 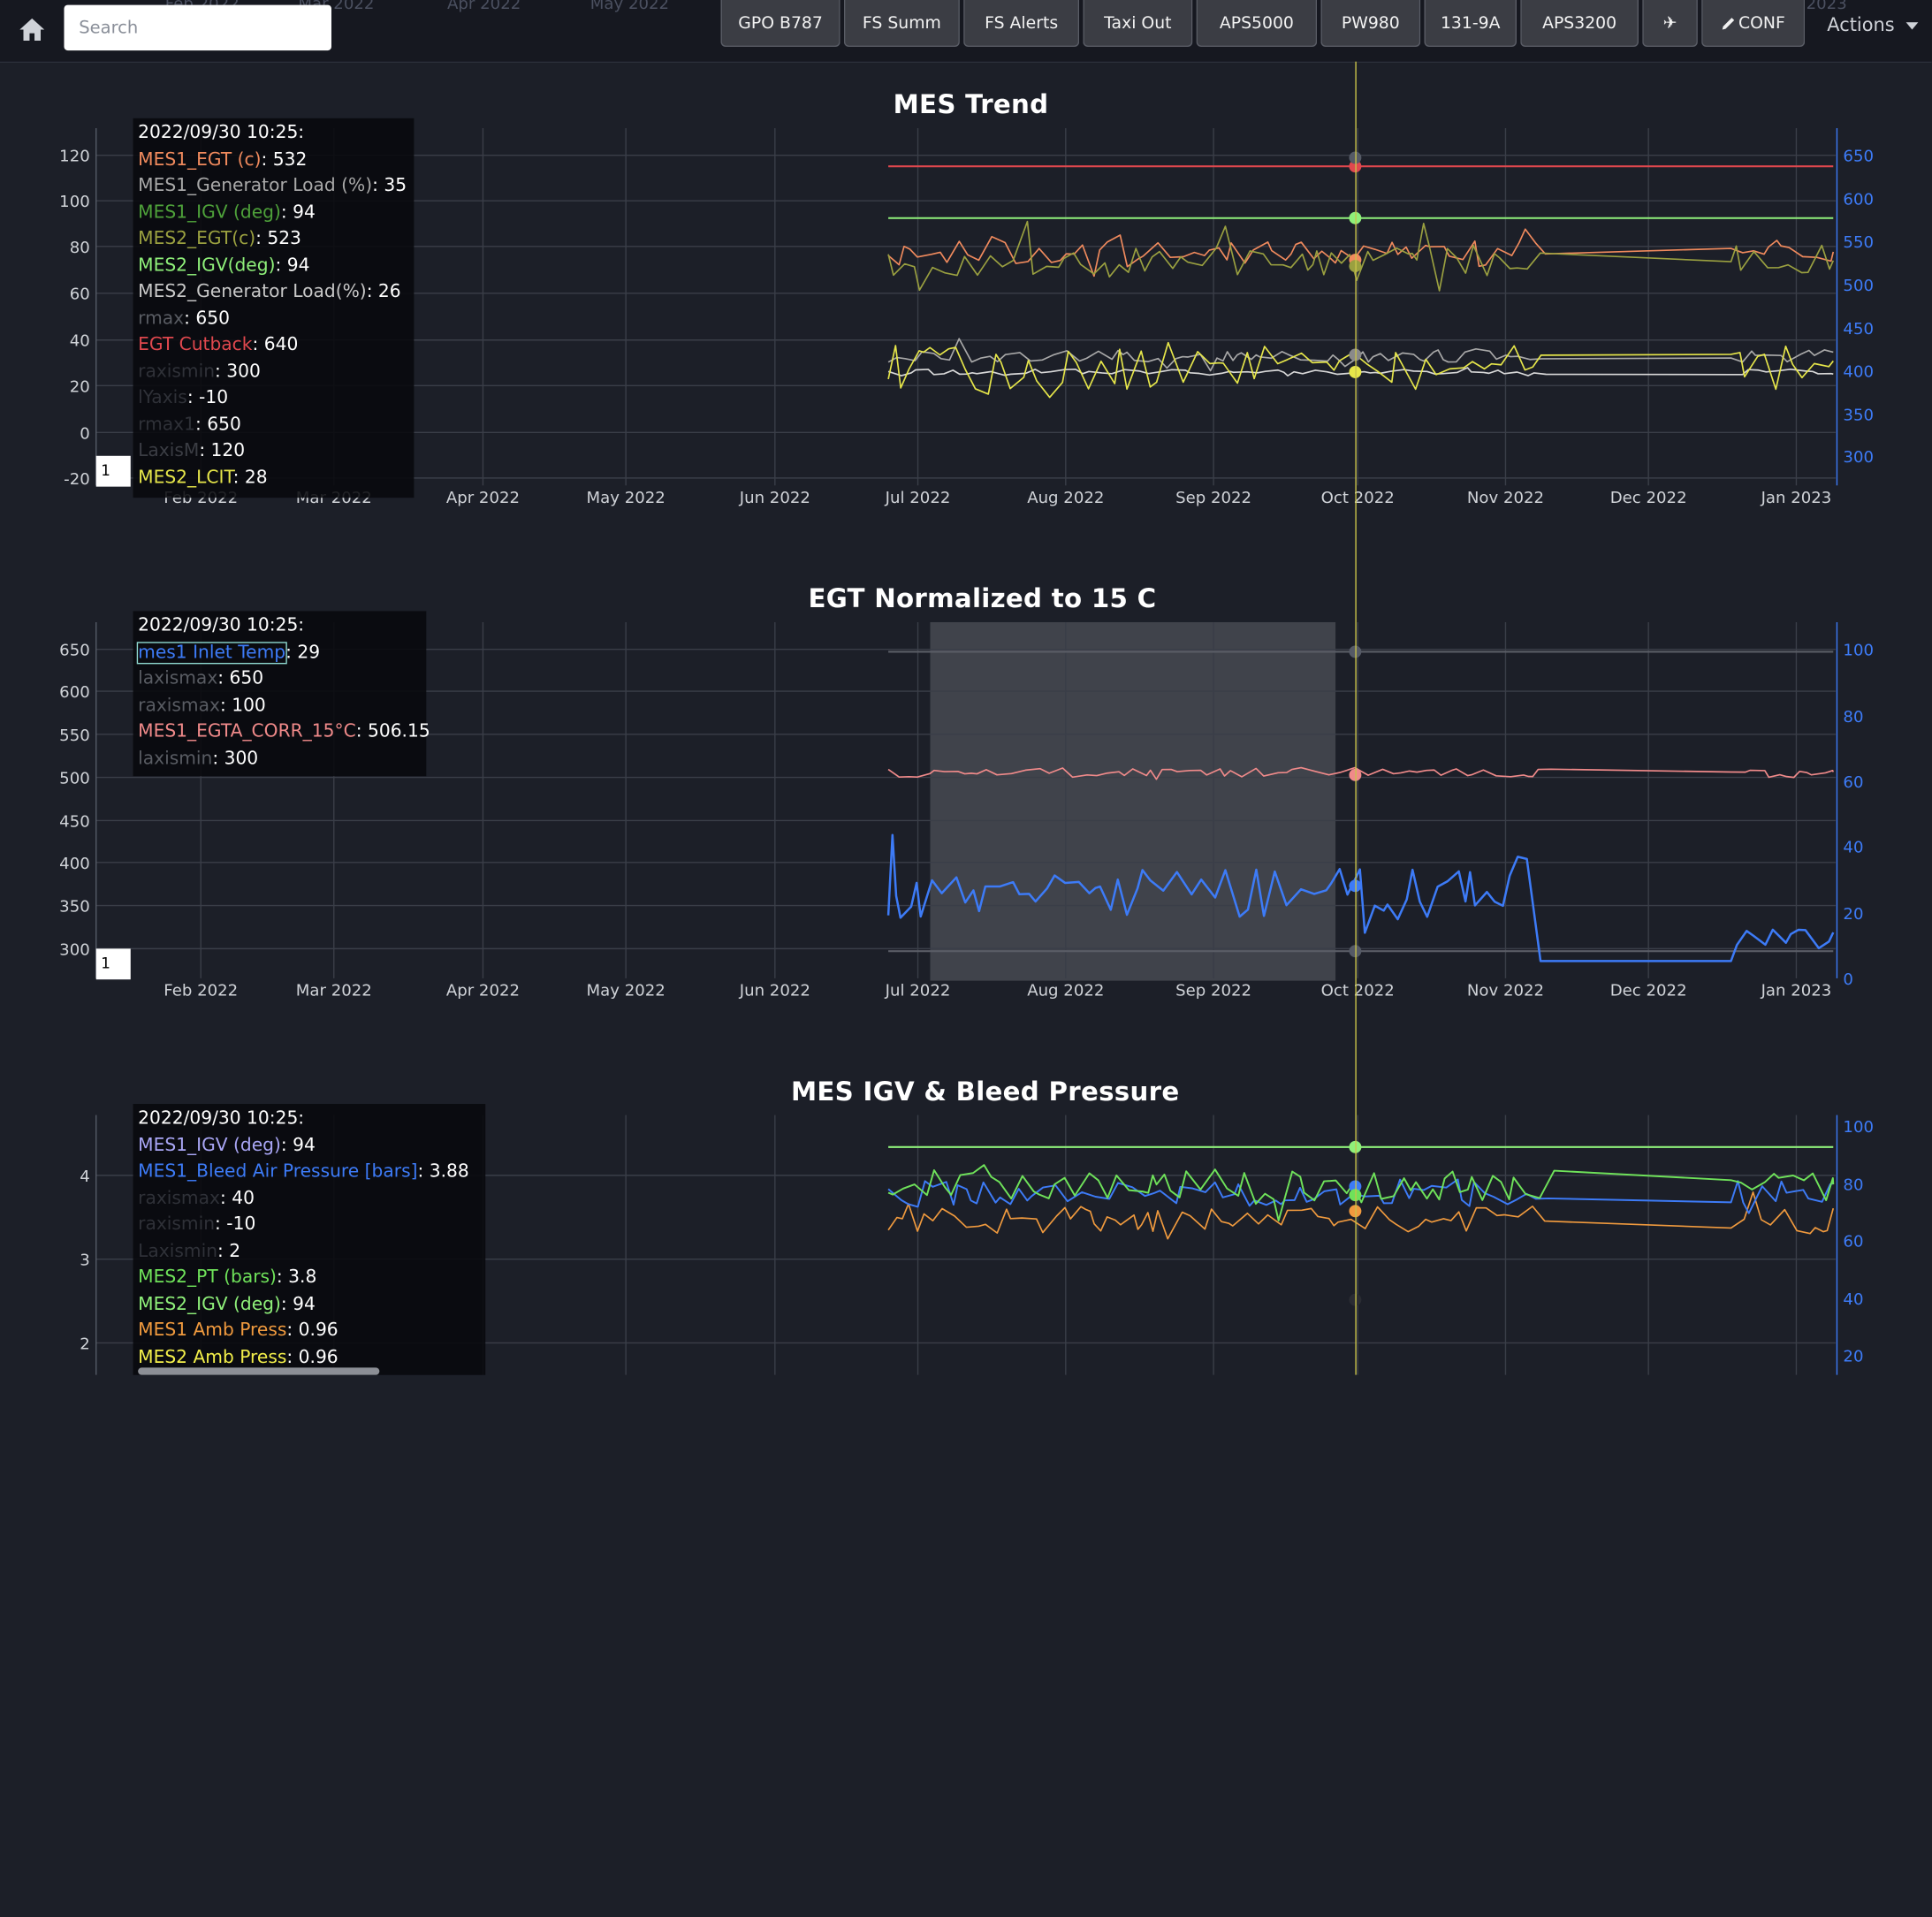 I want to click on tooltip-series-label: Laxismin, so click(x=178, y=1251).